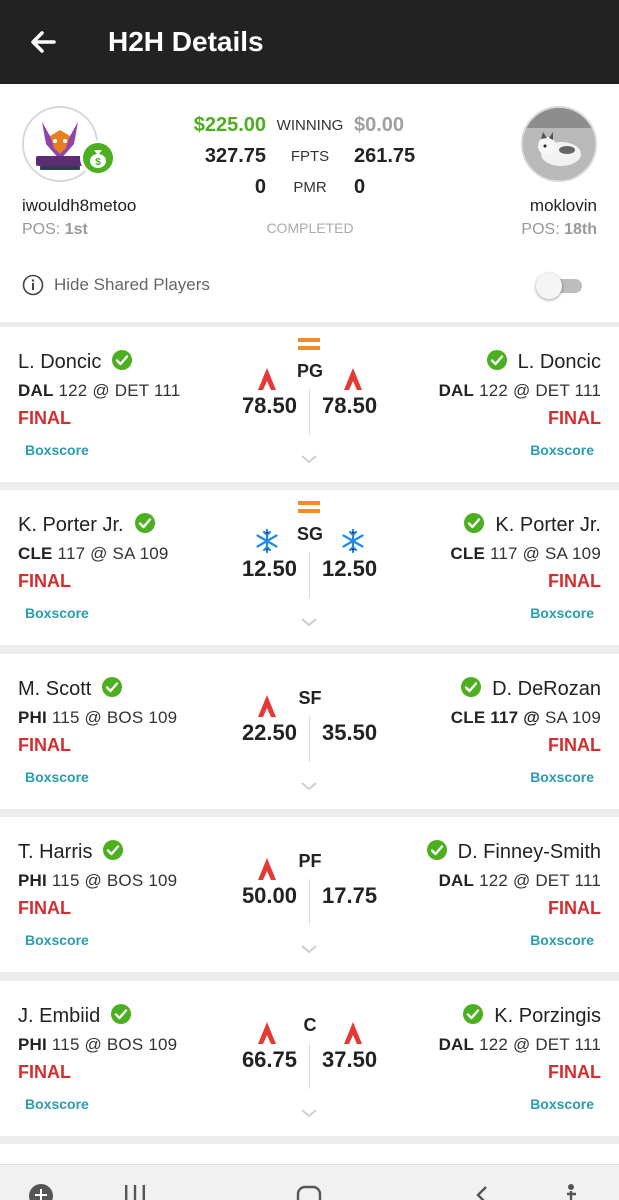 The image size is (619, 1200). I want to click on right-player-name: K. Porzingis, so click(531, 1015).